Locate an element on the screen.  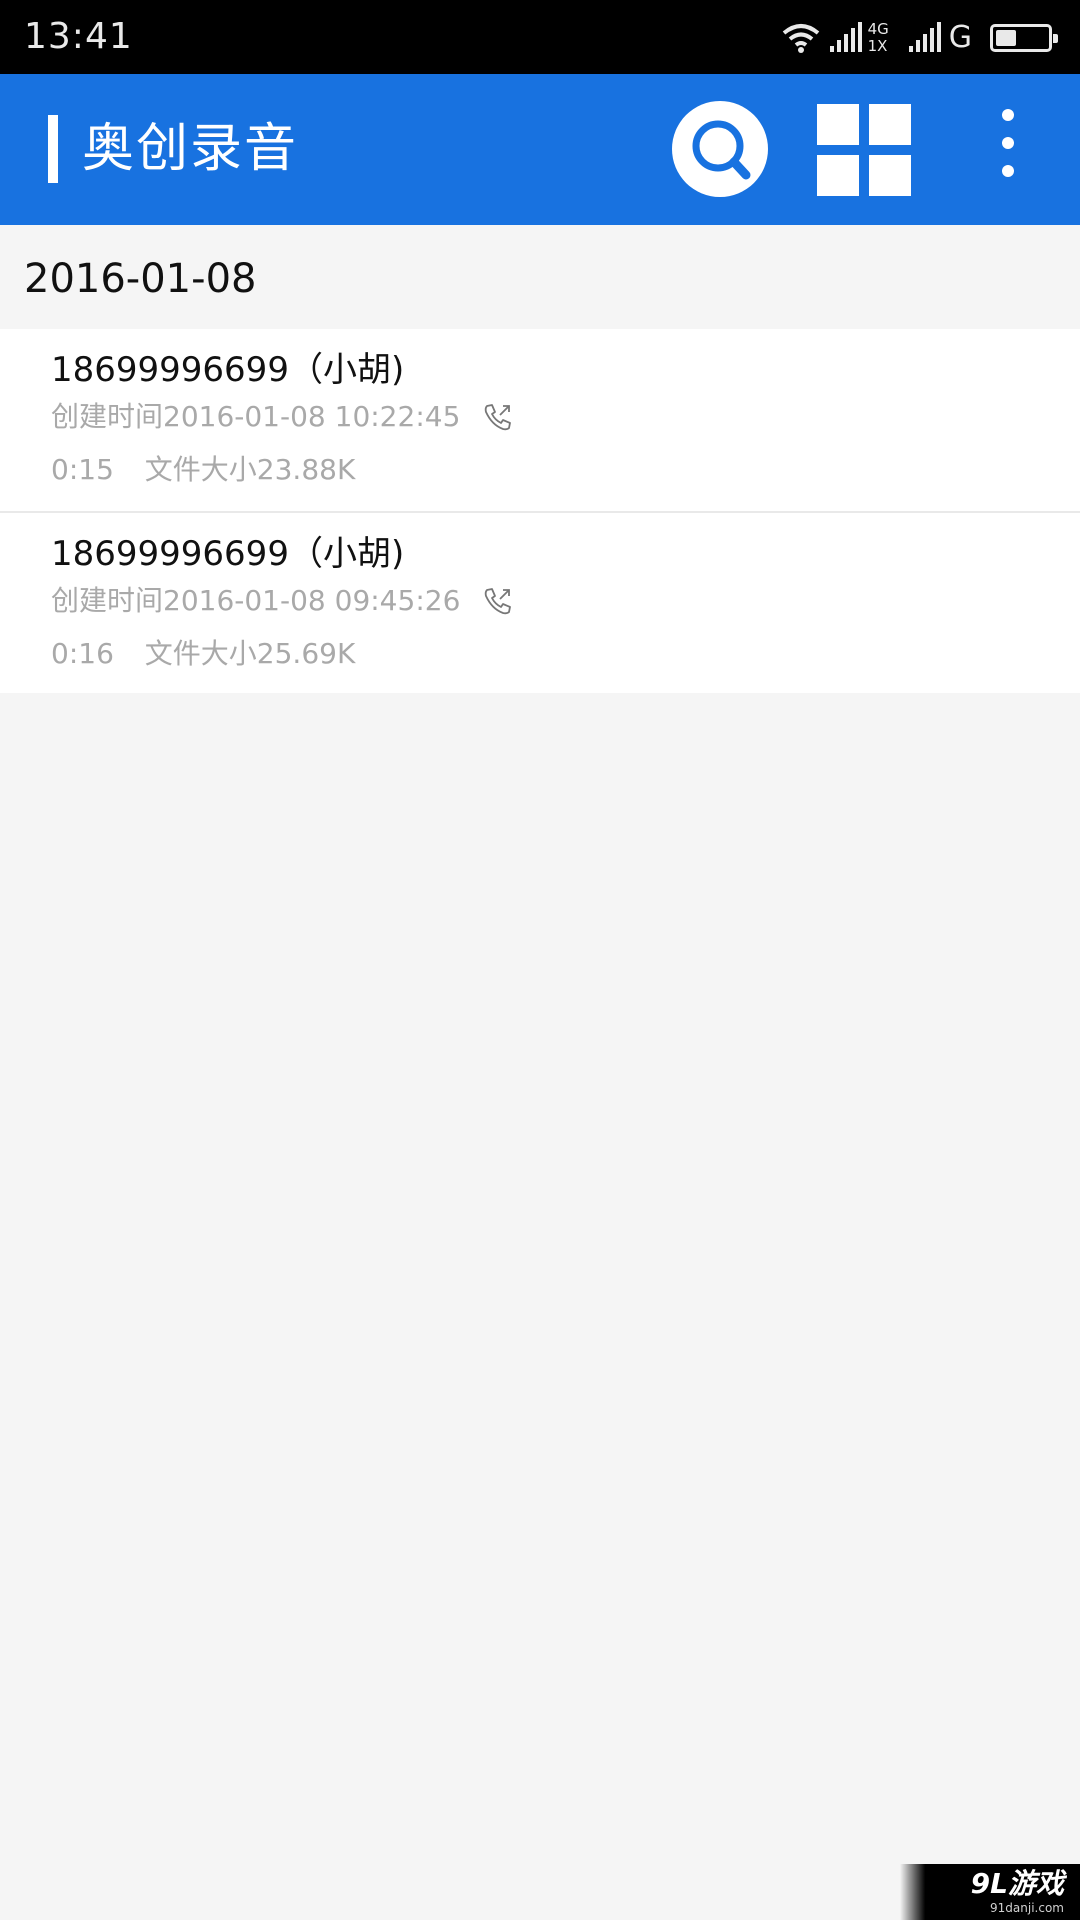
record-file-size: 文件大小25.69K is located at coordinates (250, 653).